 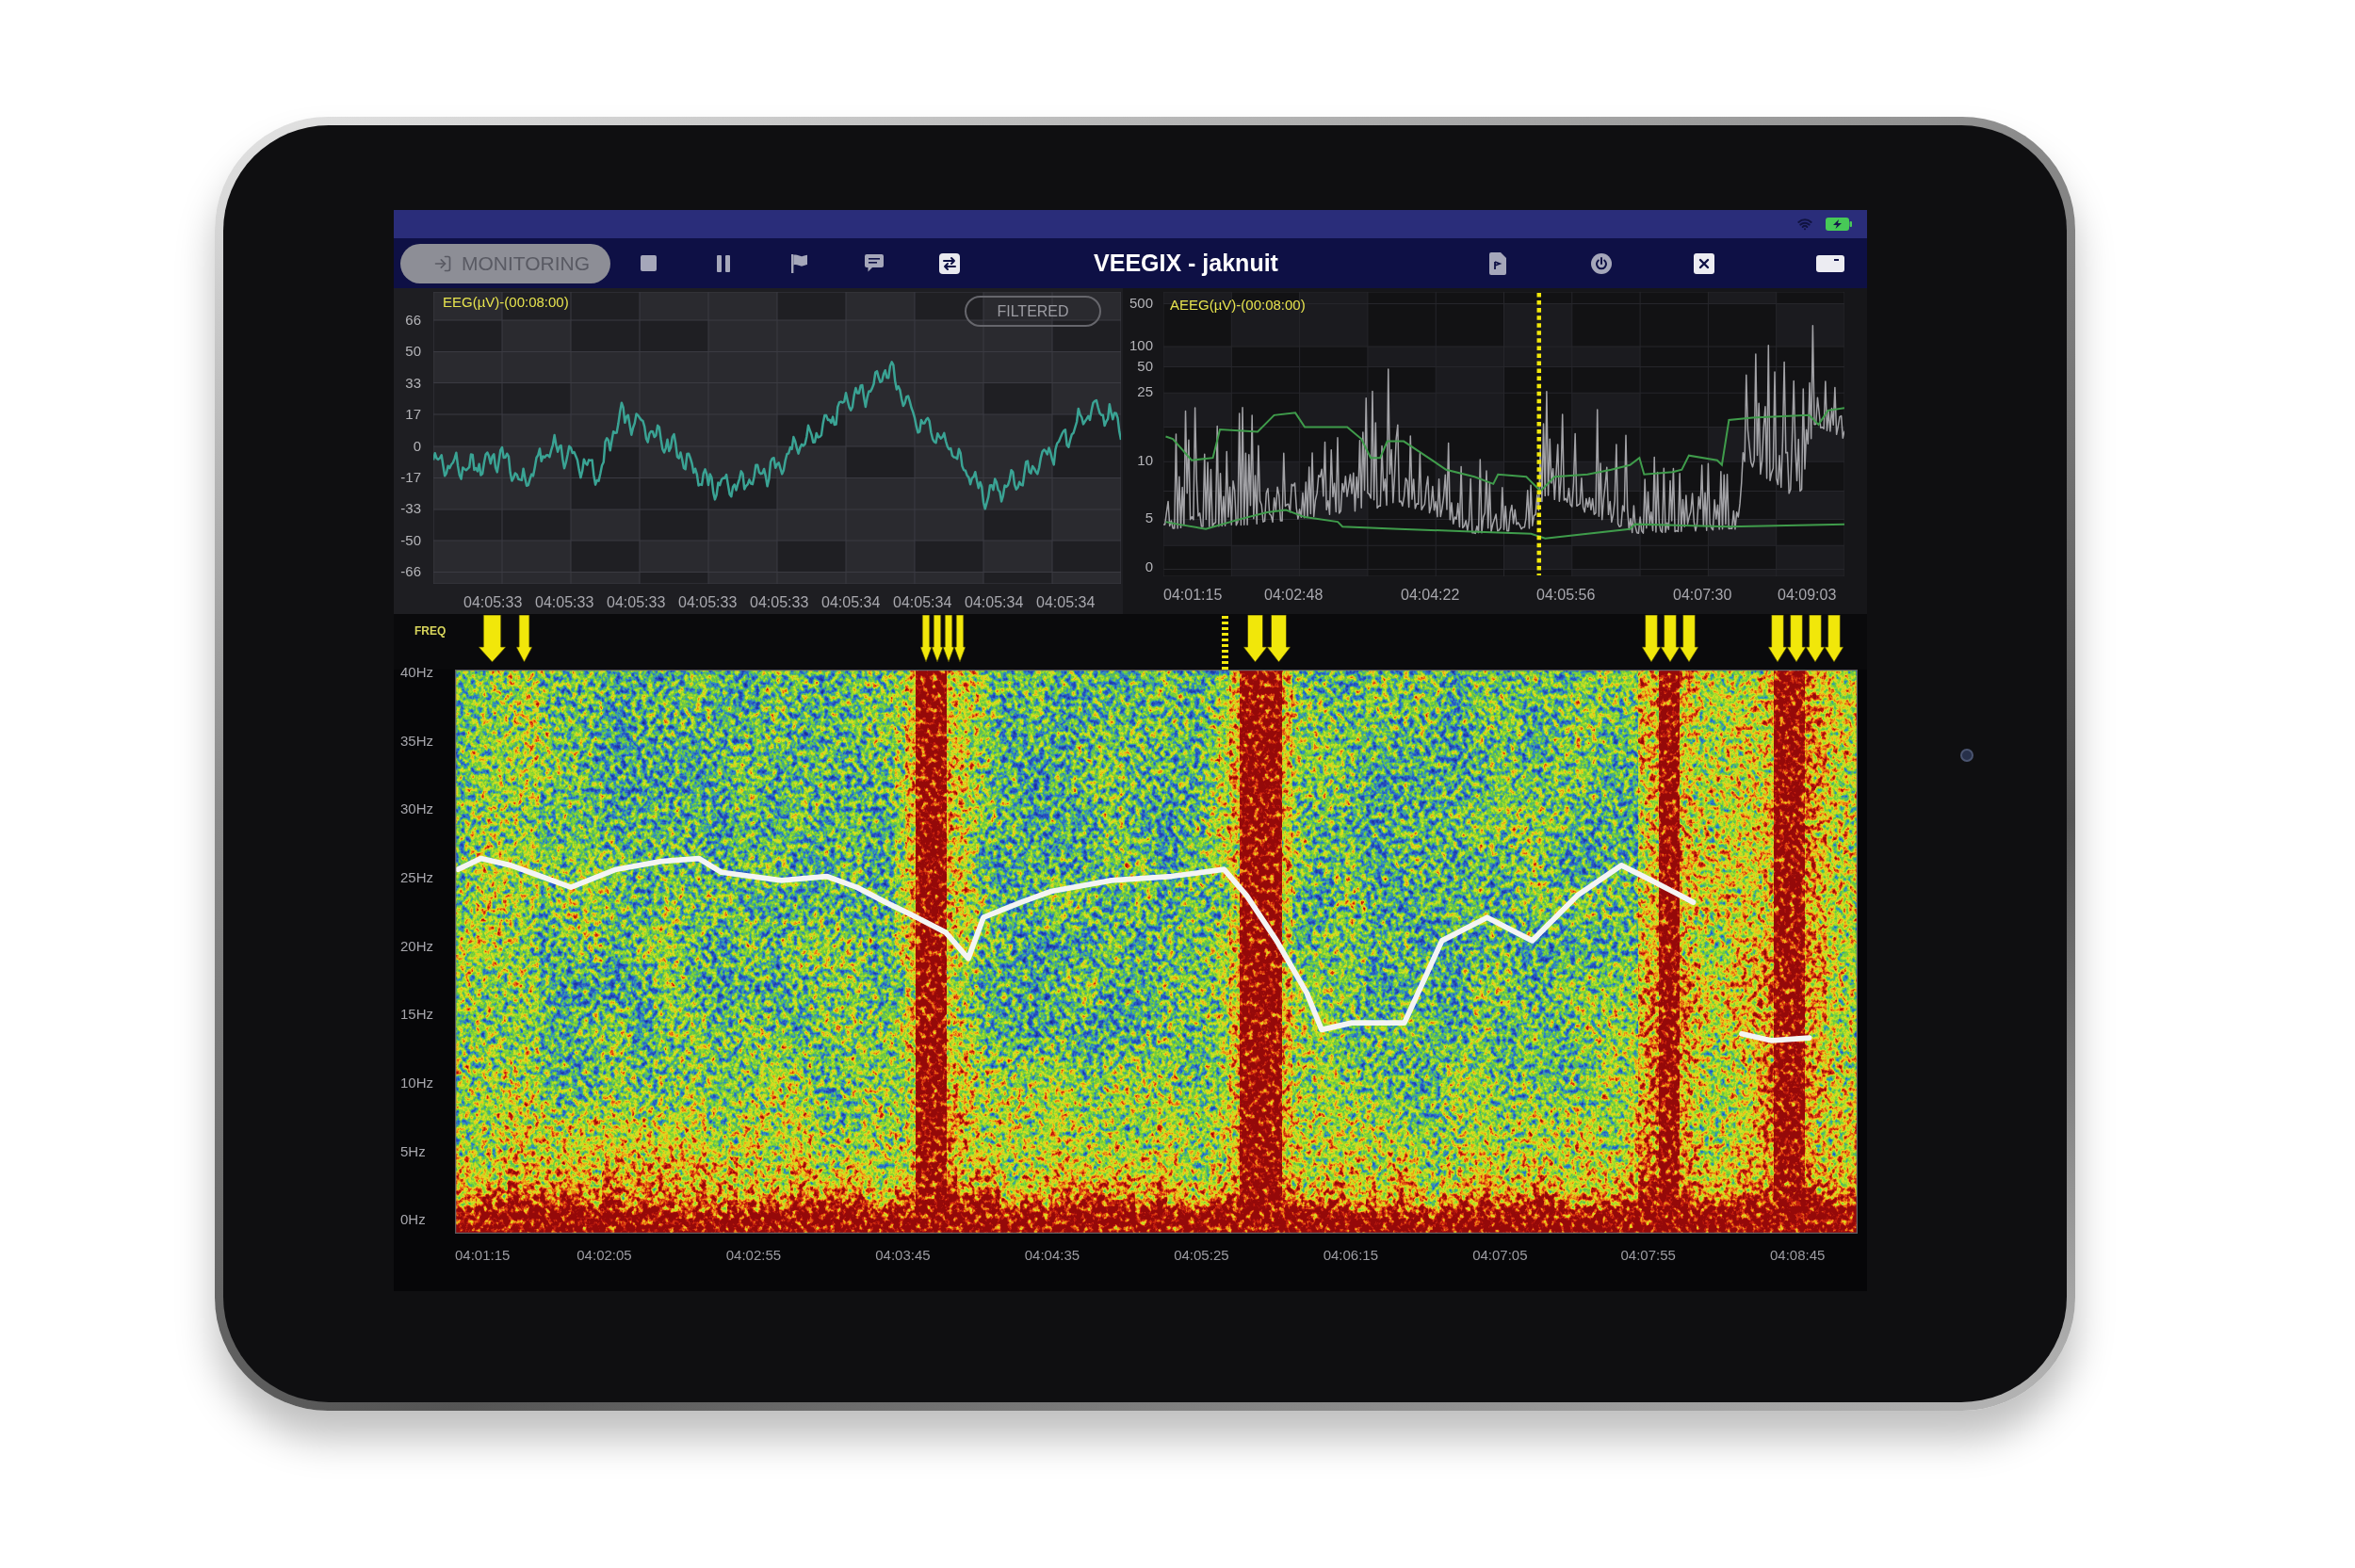 What do you see at coordinates (417, 1015) in the screenshot?
I see `axis-label: 15Hz` at bounding box center [417, 1015].